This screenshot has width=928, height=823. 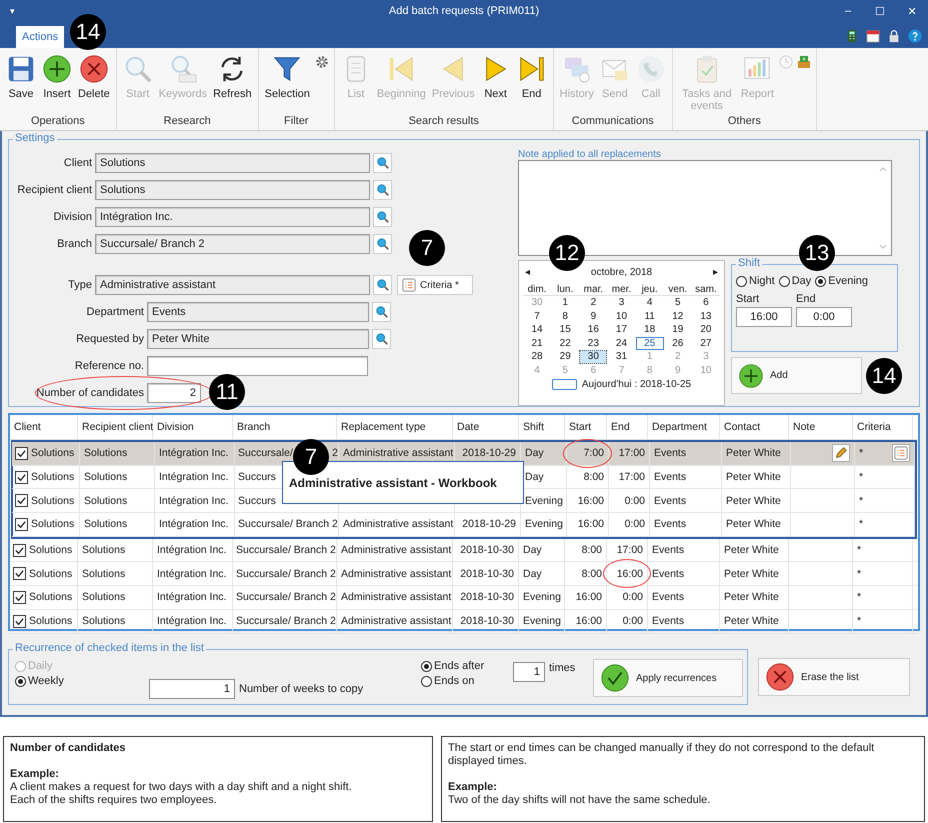 I want to click on toolbar-button: End, so click(x=531, y=77).